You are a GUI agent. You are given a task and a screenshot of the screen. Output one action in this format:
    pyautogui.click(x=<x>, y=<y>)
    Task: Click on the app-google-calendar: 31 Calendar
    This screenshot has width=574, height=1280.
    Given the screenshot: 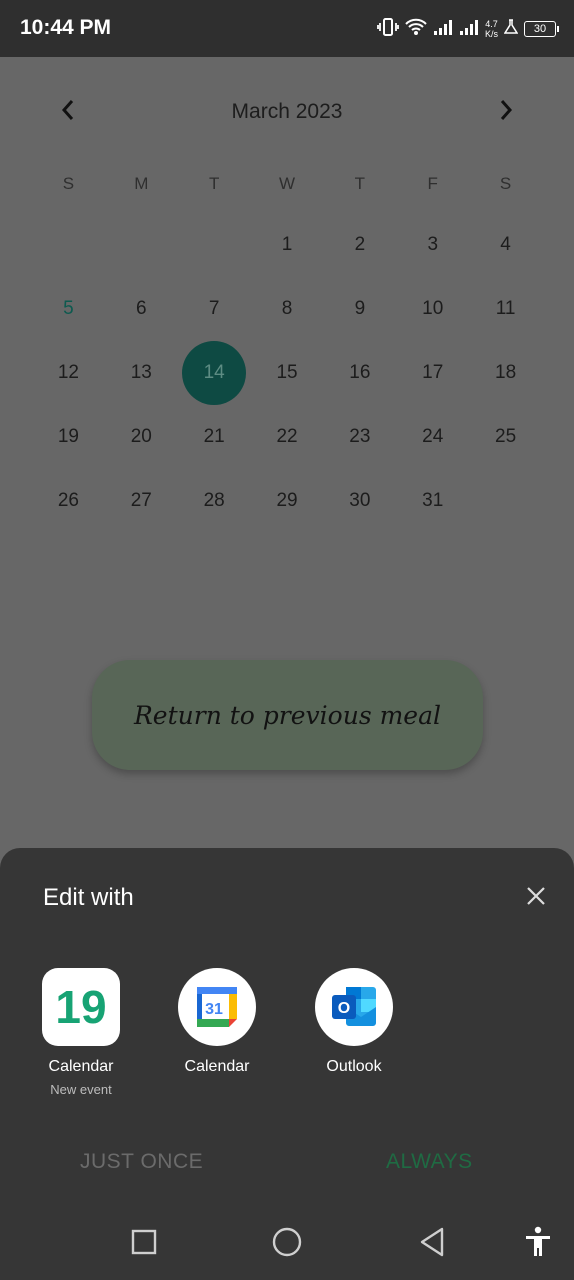 What is the action you would take?
    pyautogui.click(x=217, y=1022)
    